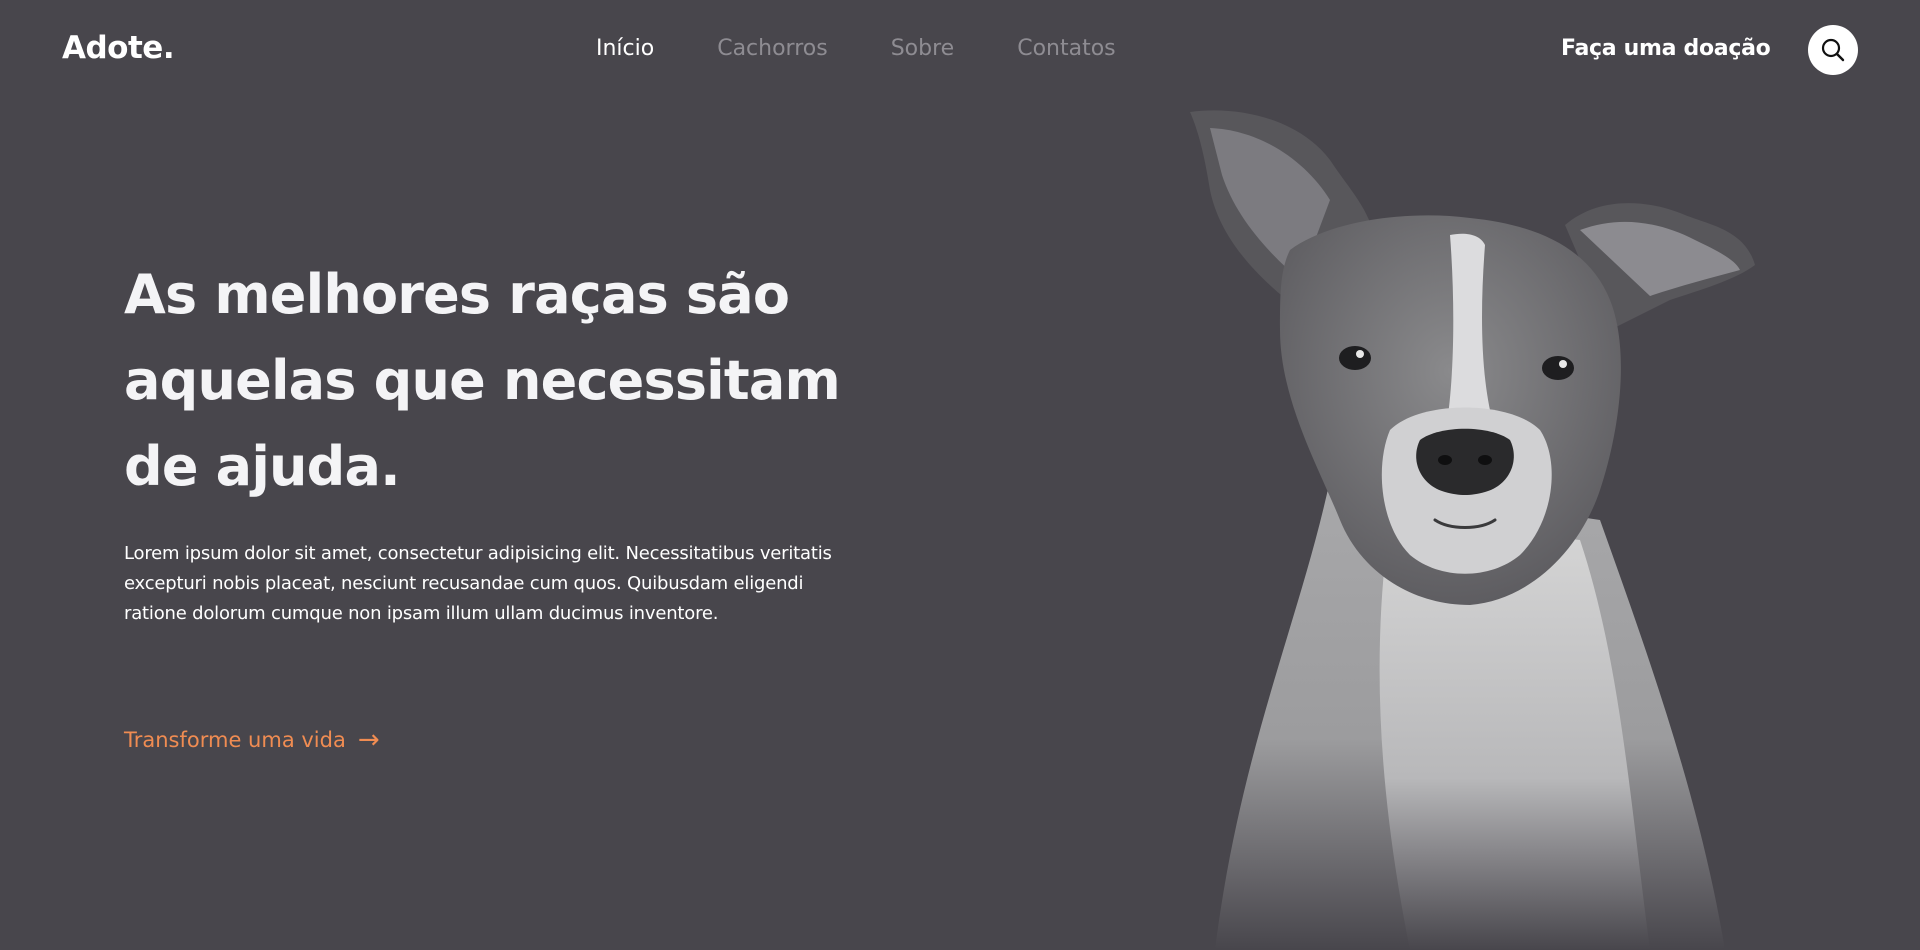 This screenshot has height=950, width=1920. What do you see at coordinates (923, 48) in the screenshot?
I see `nav-item-sobre: Sobre` at bounding box center [923, 48].